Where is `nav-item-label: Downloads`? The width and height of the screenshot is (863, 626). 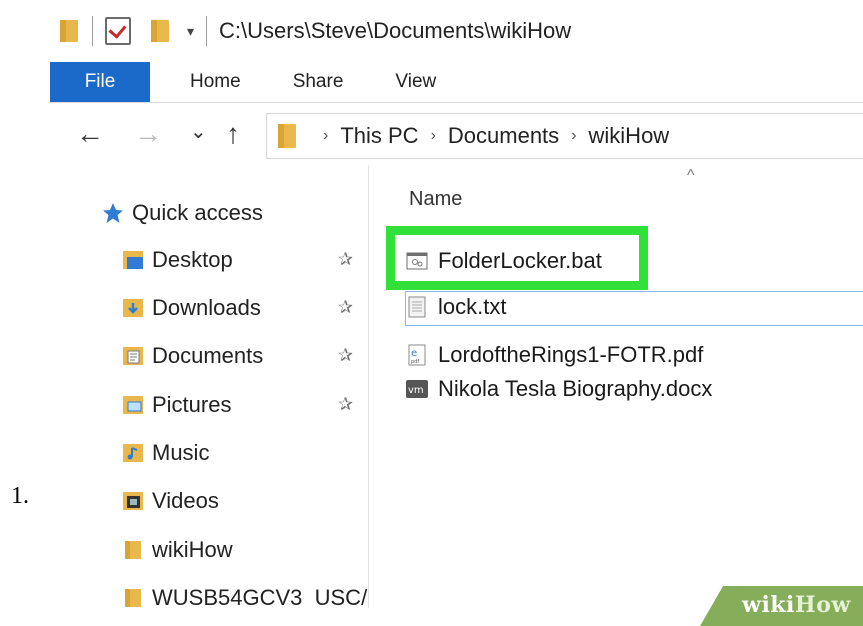
nav-item-label: Downloads is located at coordinates (206, 307).